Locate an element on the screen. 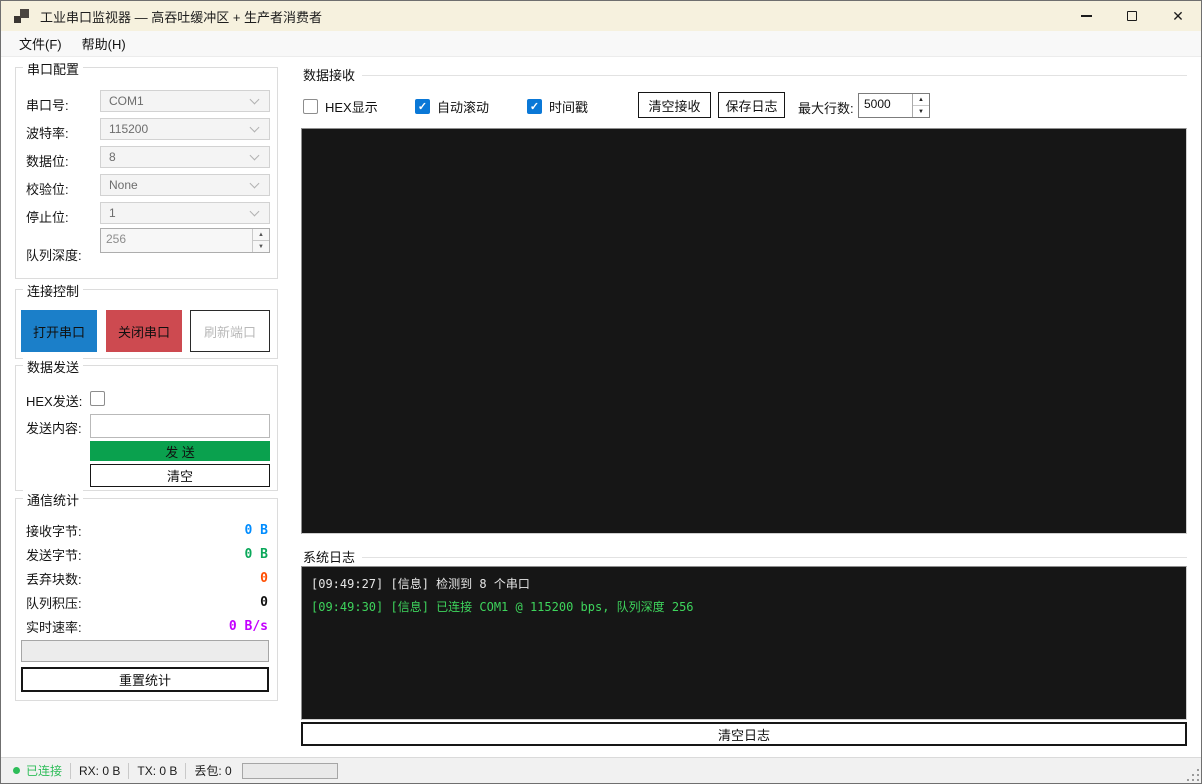 This screenshot has height=784, width=1202. stat-row-tx: 发送字节: 0 B is located at coordinates (147, 554).